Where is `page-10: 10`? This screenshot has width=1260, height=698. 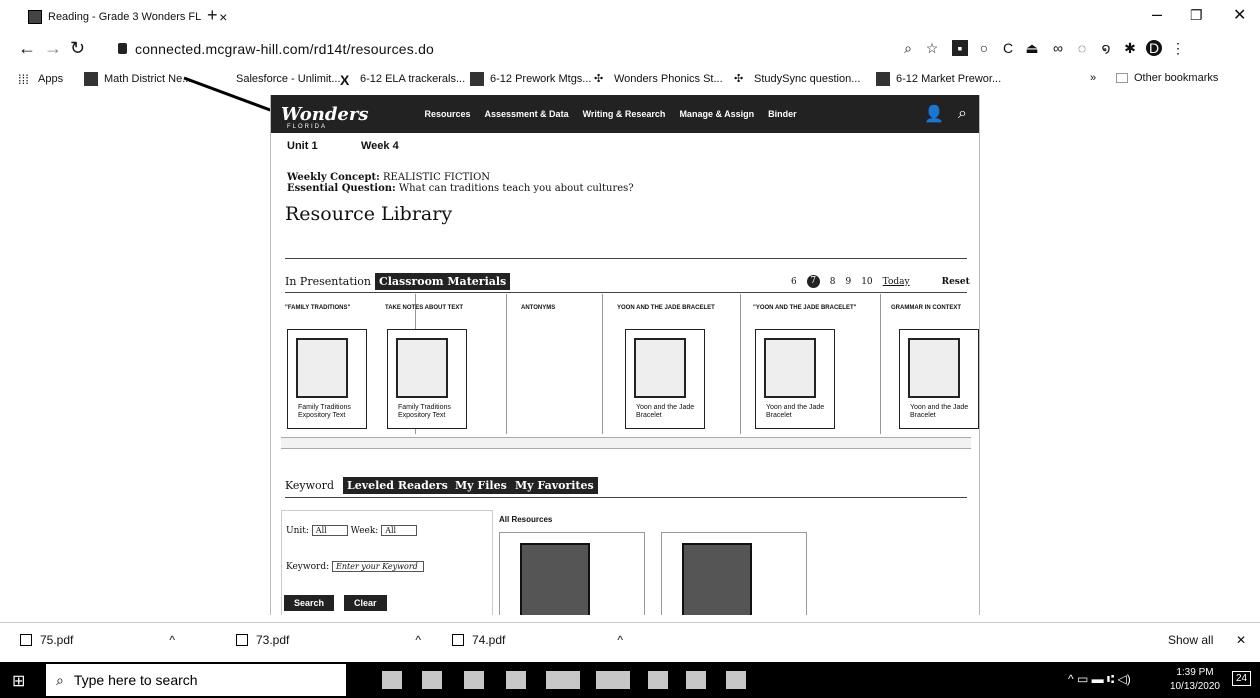 page-10: 10 is located at coordinates (866, 282).